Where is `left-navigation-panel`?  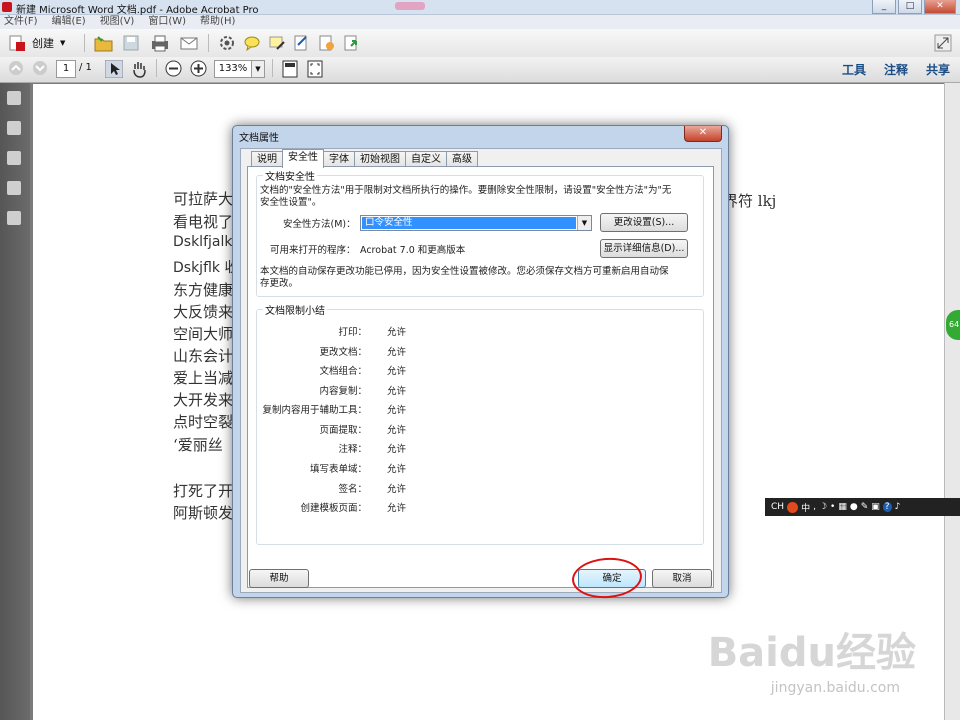 left-navigation-panel is located at coordinates (15, 401).